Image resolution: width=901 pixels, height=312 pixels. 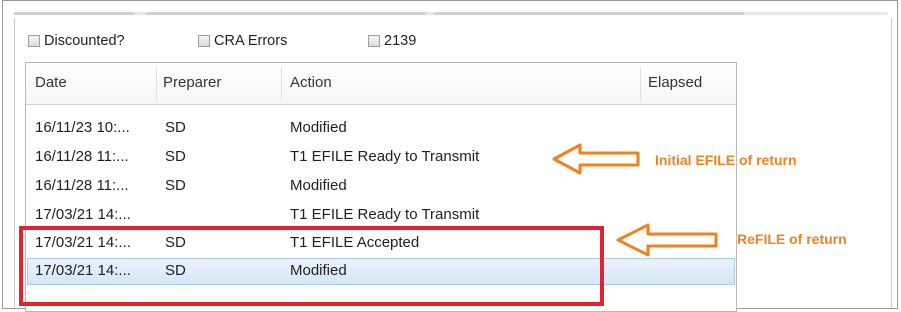 What do you see at coordinates (792, 239) in the screenshot?
I see `refile-annotation: ReFILE of return` at bounding box center [792, 239].